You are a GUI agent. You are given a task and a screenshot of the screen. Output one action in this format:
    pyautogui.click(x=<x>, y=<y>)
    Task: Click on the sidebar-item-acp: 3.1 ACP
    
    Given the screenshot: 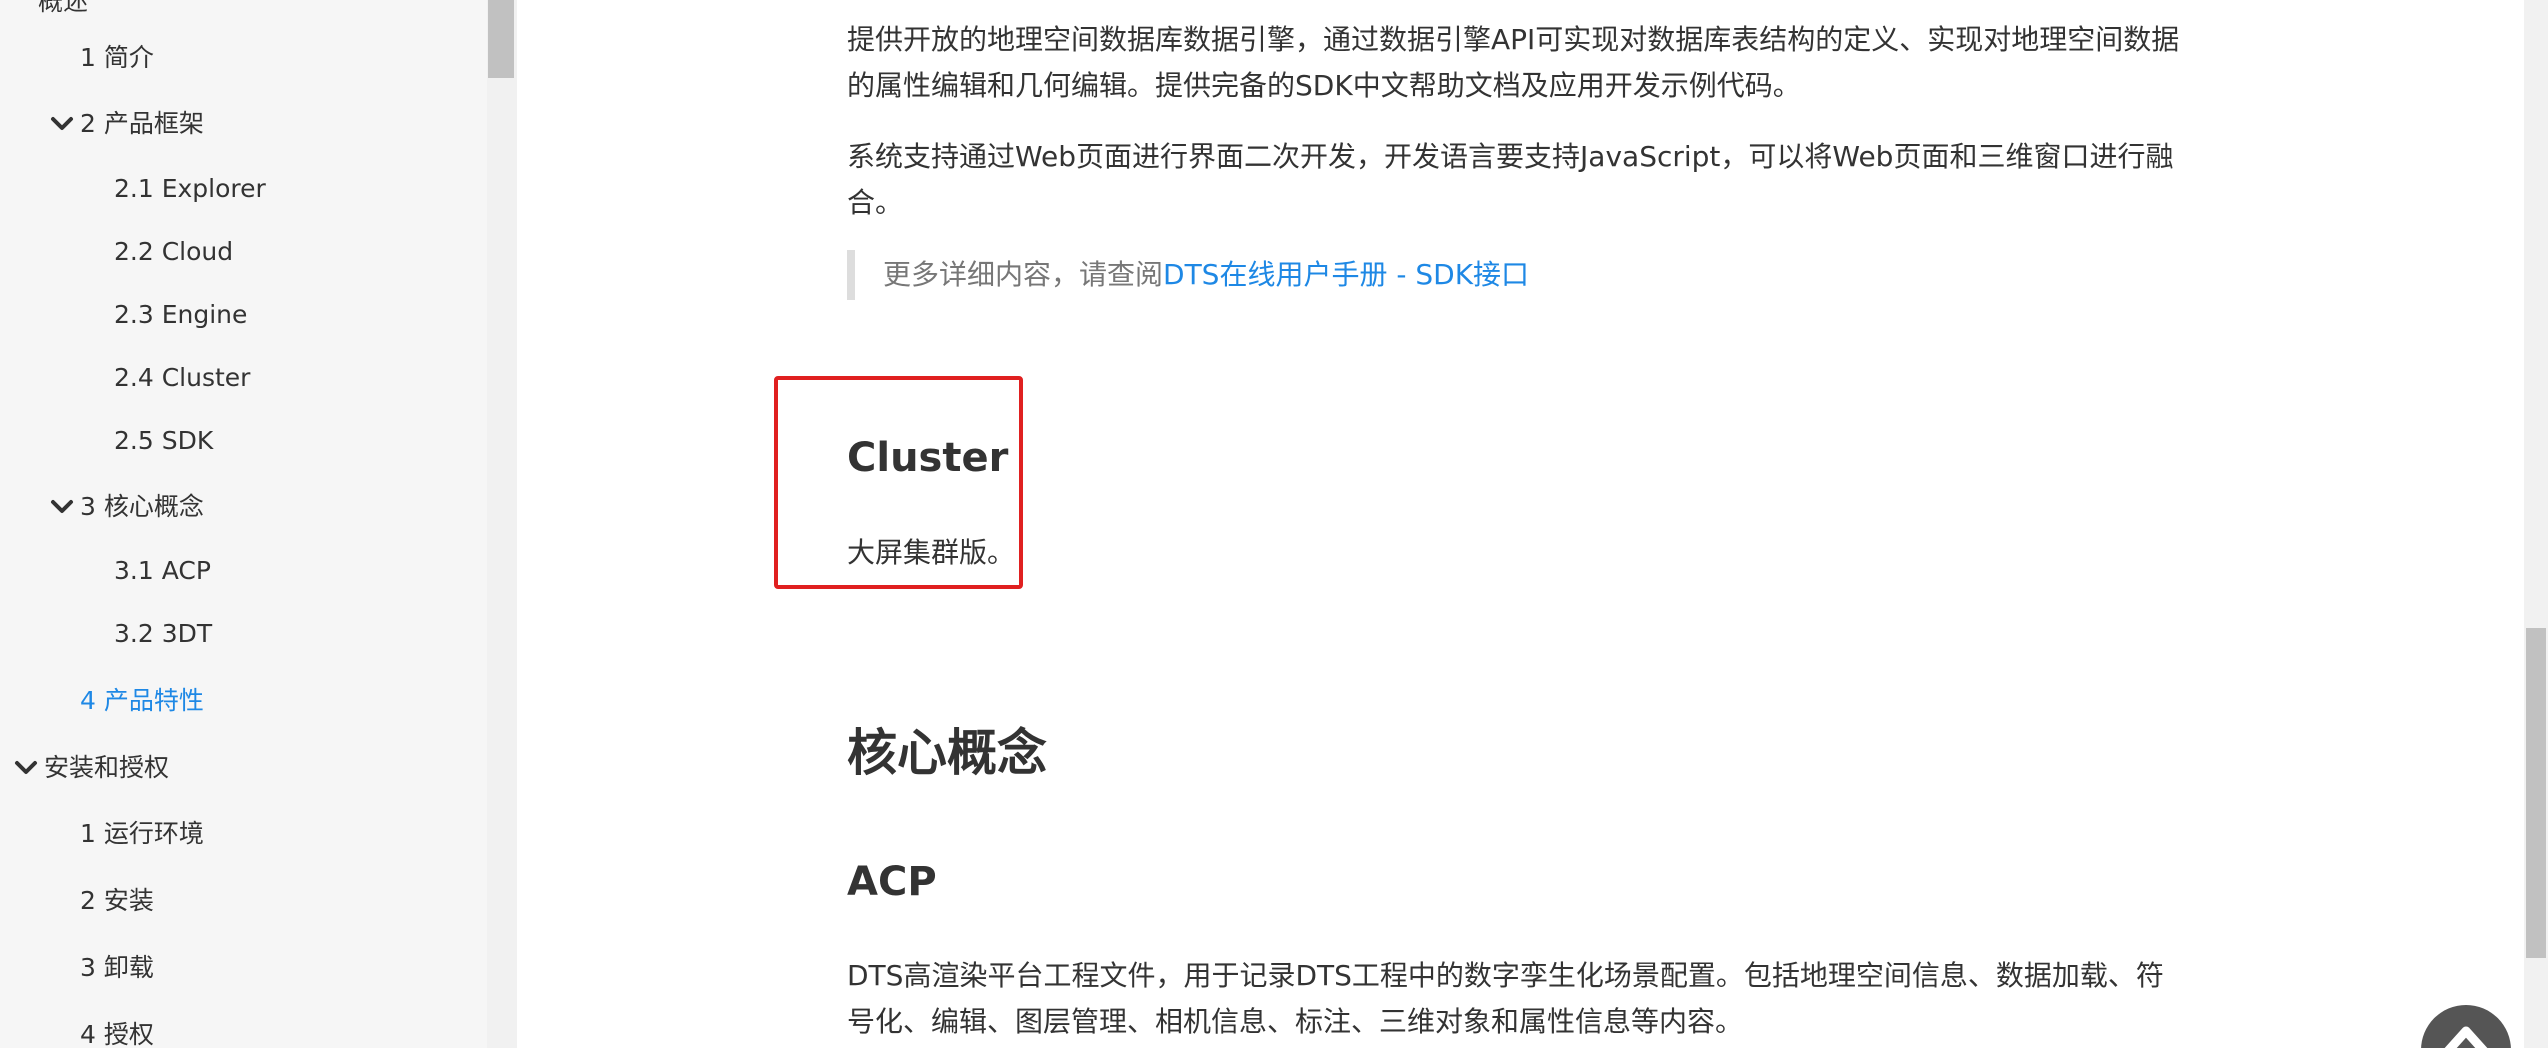 What is the action you would take?
    pyautogui.click(x=162, y=571)
    